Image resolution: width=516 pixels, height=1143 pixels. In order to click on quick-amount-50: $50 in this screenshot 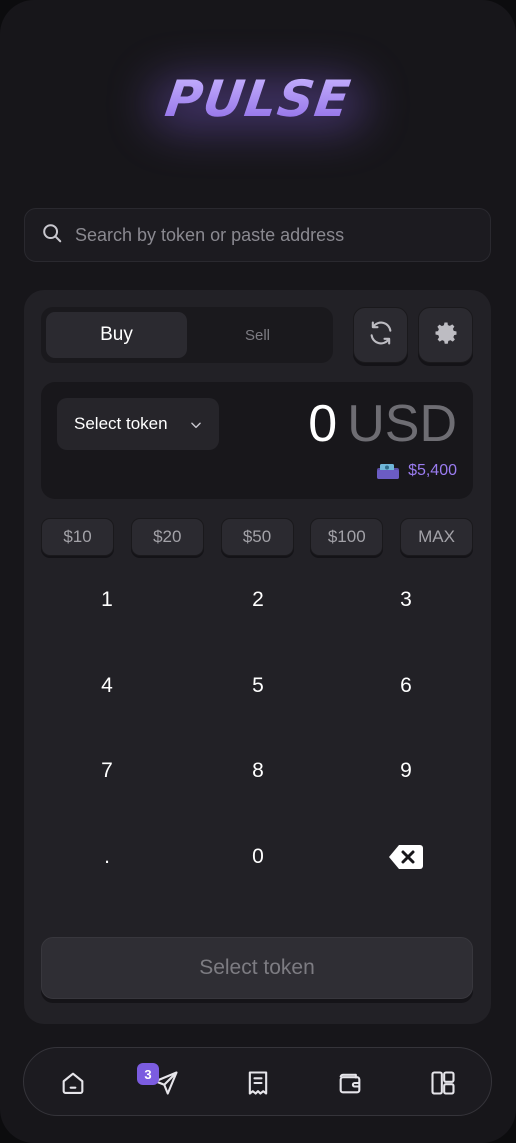, I will do `click(257, 537)`.